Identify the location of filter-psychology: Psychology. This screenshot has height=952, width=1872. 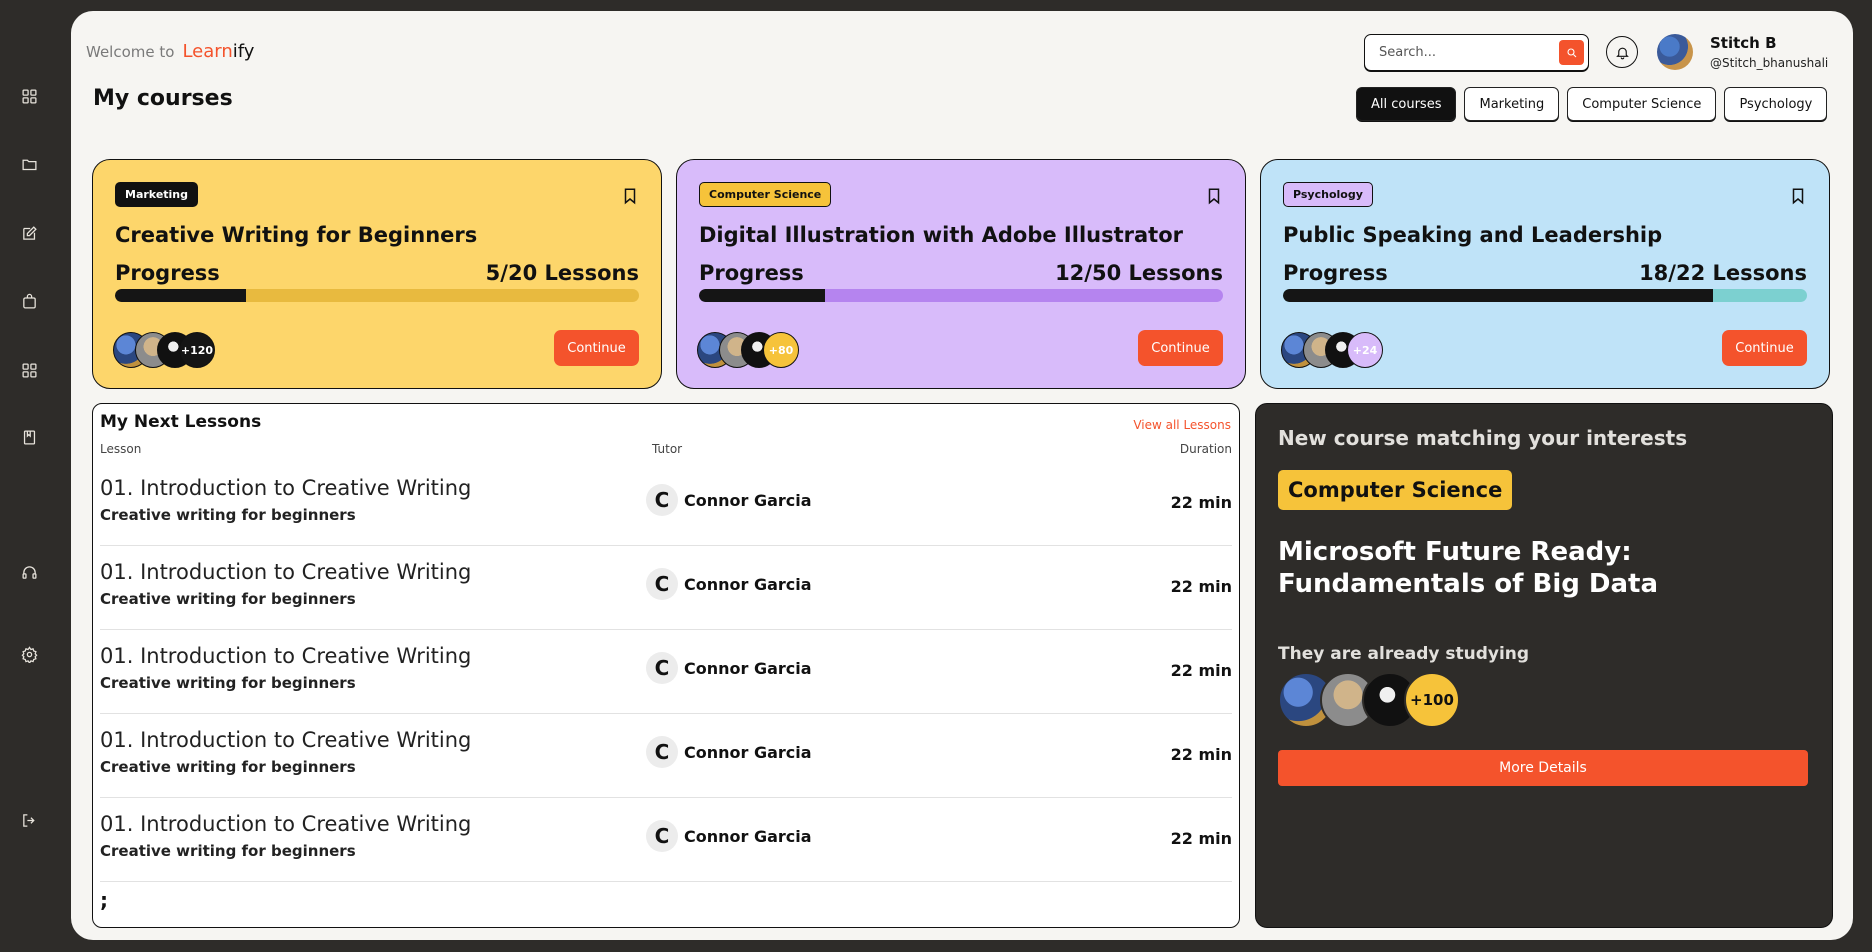
(1776, 104).